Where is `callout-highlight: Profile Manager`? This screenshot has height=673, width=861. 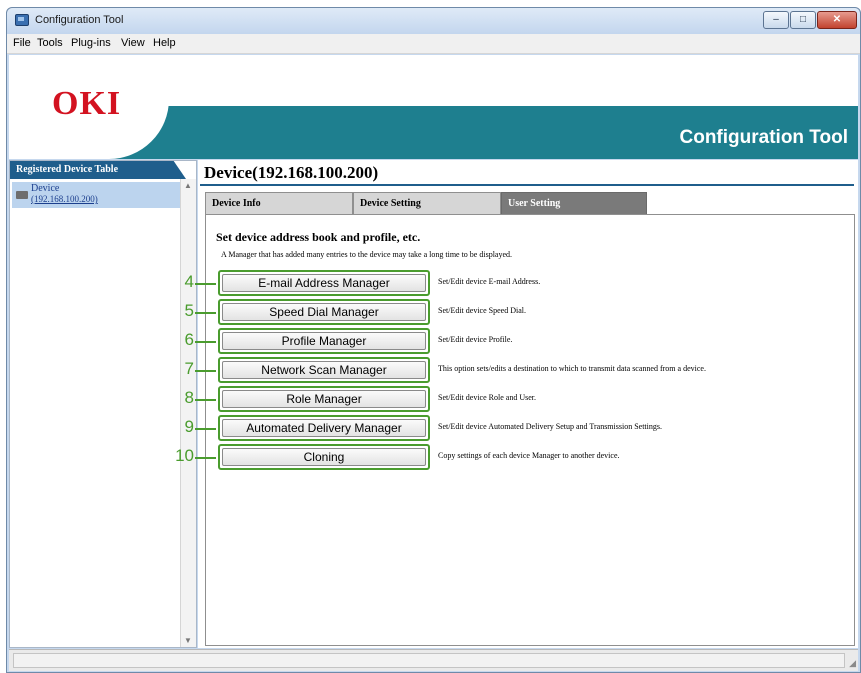
callout-highlight: Profile Manager is located at coordinates (324, 341).